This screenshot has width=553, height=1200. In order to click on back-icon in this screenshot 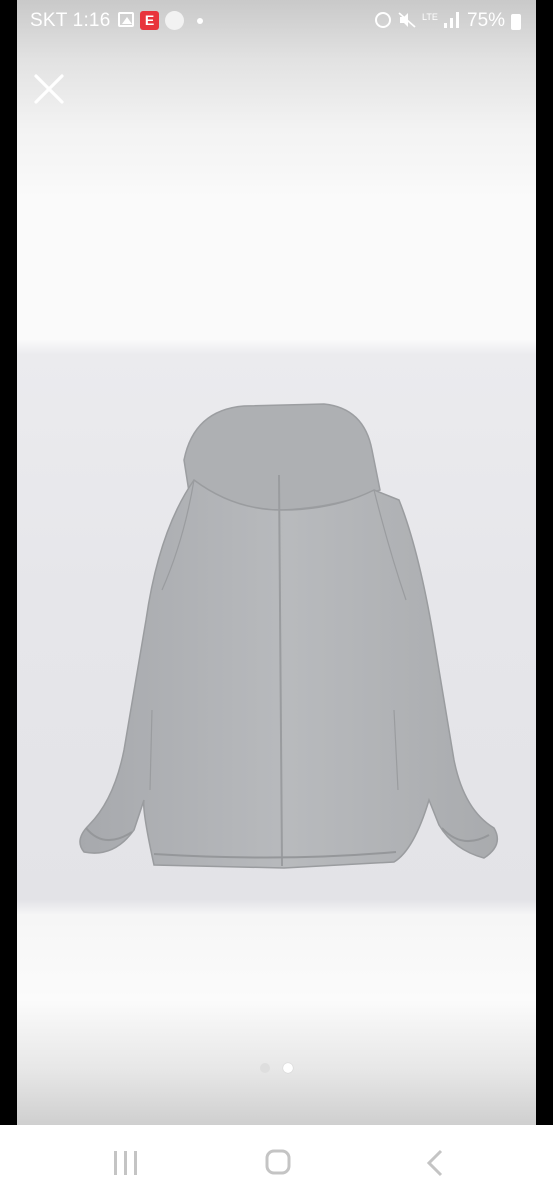, I will do `click(434, 1163)`.